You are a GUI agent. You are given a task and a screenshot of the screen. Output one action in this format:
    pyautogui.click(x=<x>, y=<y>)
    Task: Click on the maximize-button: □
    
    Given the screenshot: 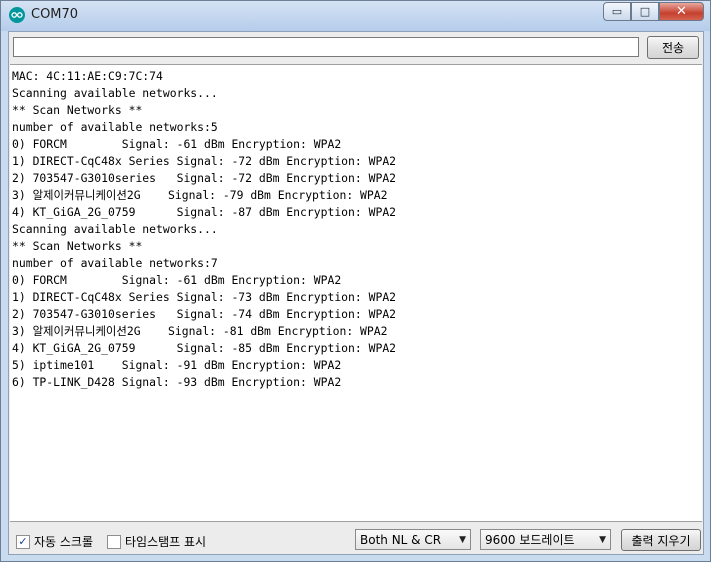 What is the action you would take?
    pyautogui.click(x=645, y=11)
    